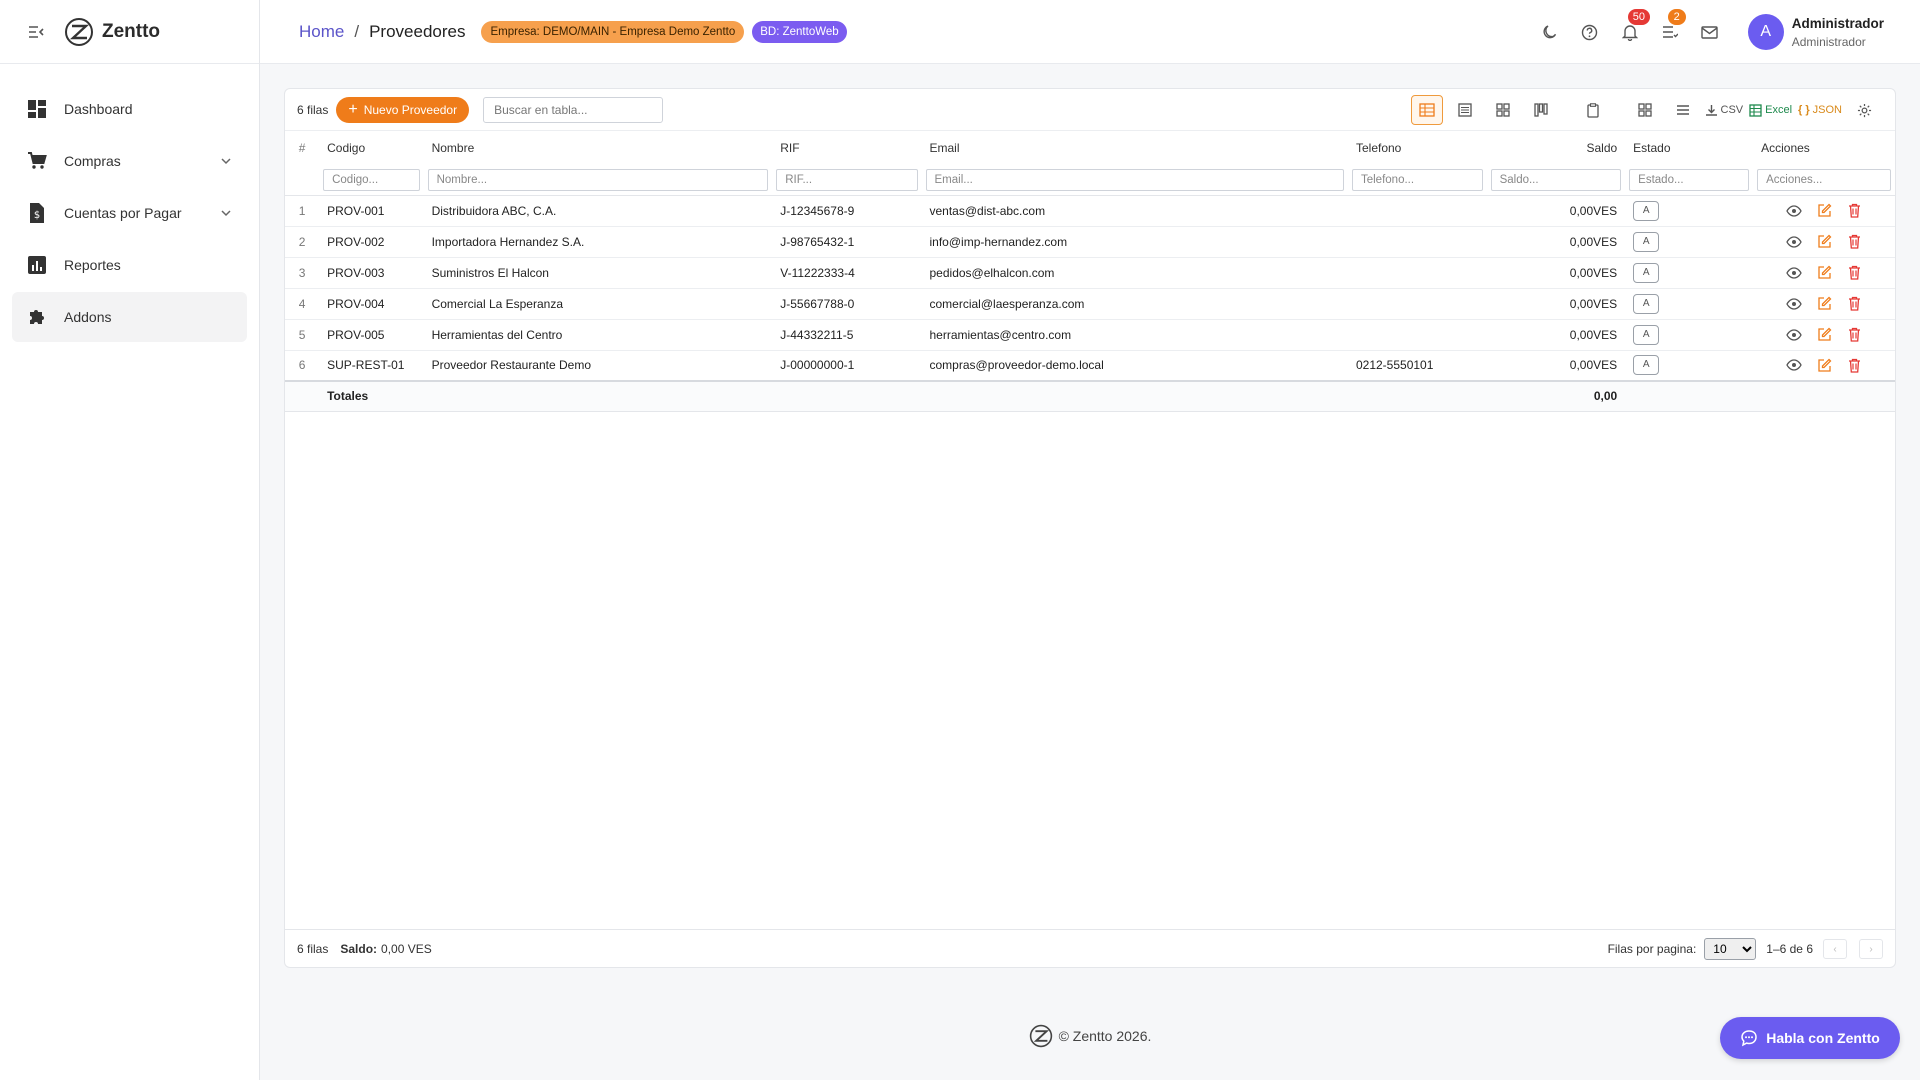  I want to click on filter-nombre-input, so click(598, 179).